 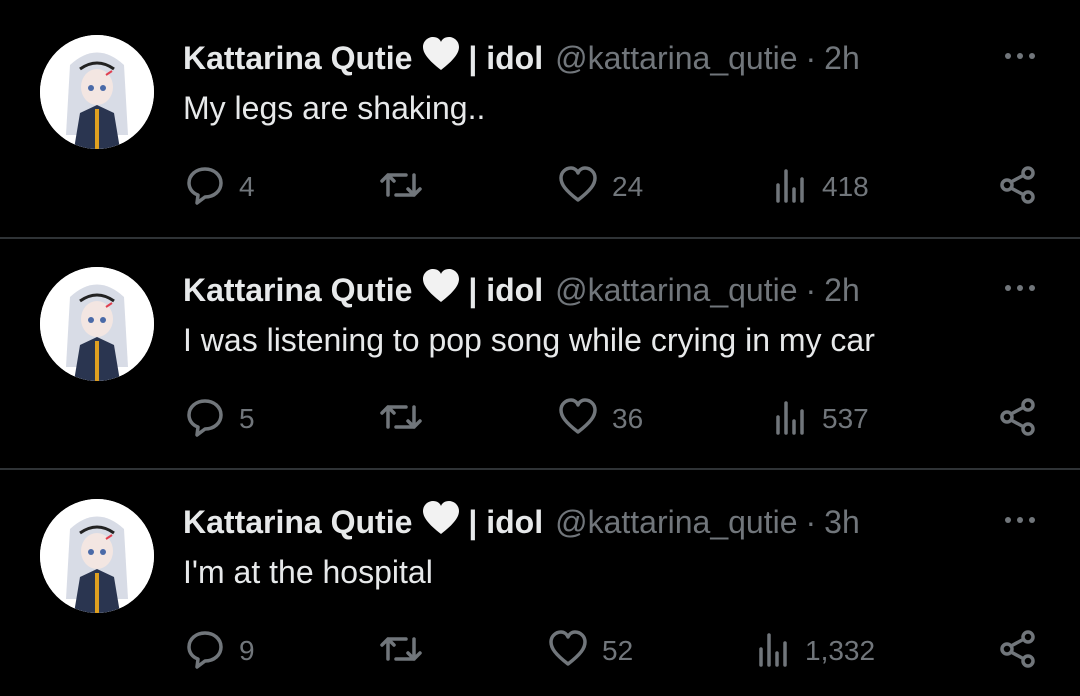 I want to click on views-button: 1,332, so click(x=815, y=651).